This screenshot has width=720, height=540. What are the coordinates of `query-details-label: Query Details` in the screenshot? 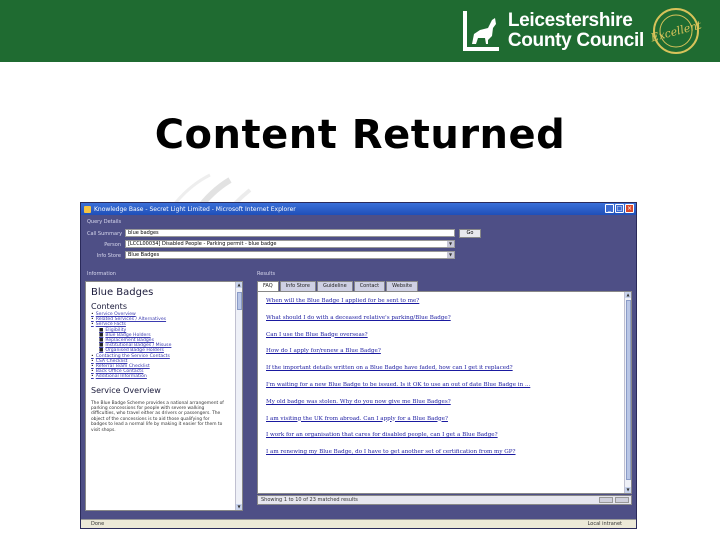 It's located at (104, 222).